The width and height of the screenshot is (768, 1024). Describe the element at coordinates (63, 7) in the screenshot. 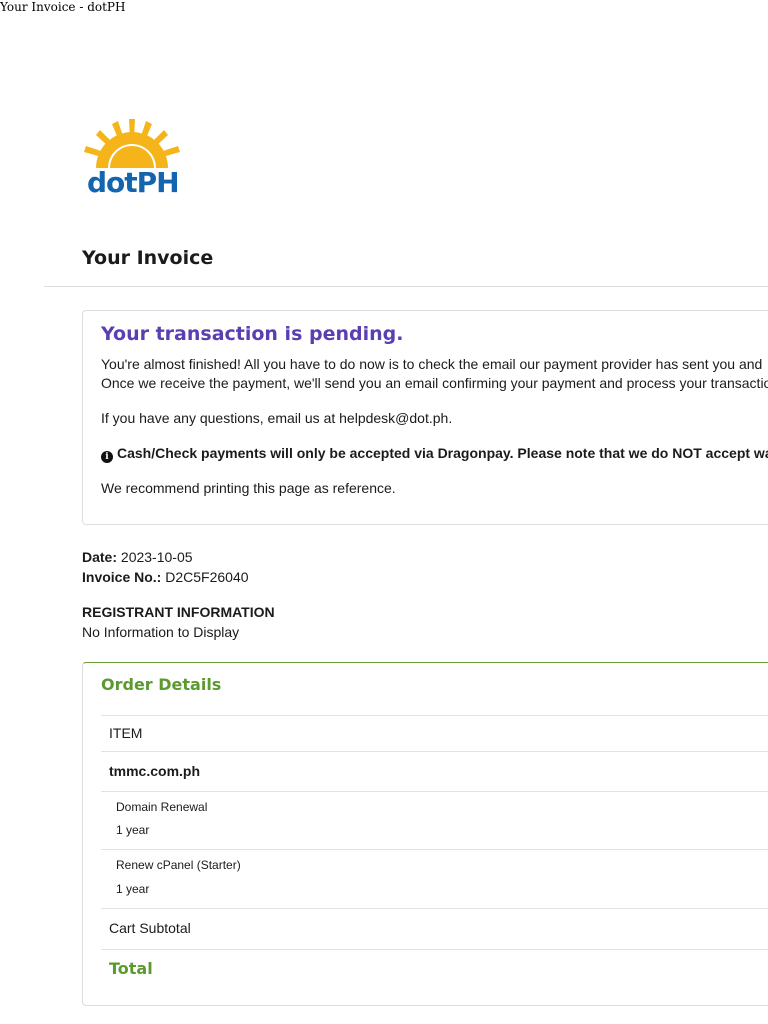

I see `window-title: Your Invoice - dotPH` at that location.